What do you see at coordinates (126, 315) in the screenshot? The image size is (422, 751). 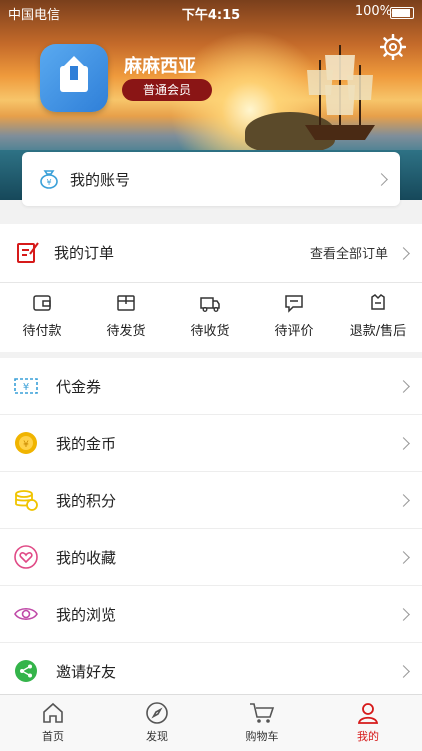 I see `order-state-pending-shipment: 待发货` at bounding box center [126, 315].